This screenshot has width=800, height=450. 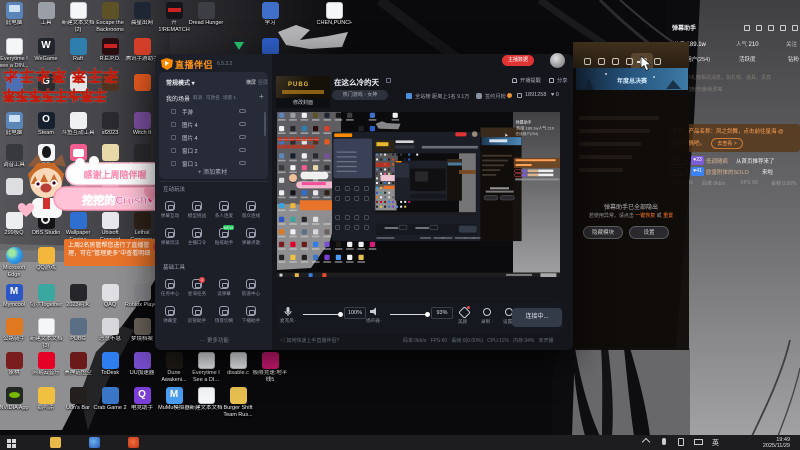 I want to click on svg-text: 年度总决赛, so click(x=632, y=81).